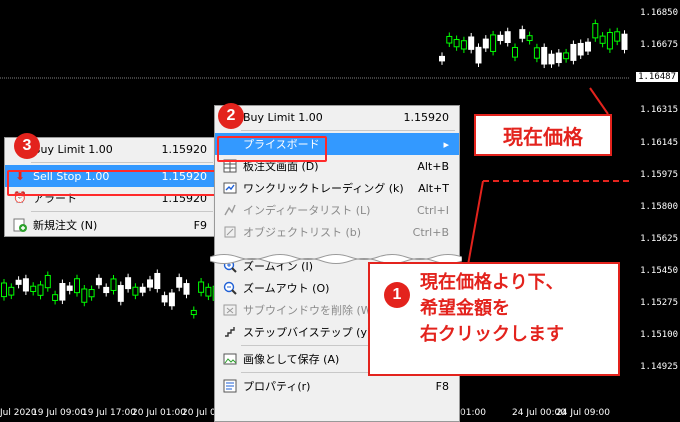 The image size is (680, 422). Describe the element at coordinates (583, 413) in the screenshot. I see `time-axis-label: 24 Jul 09:00` at that location.